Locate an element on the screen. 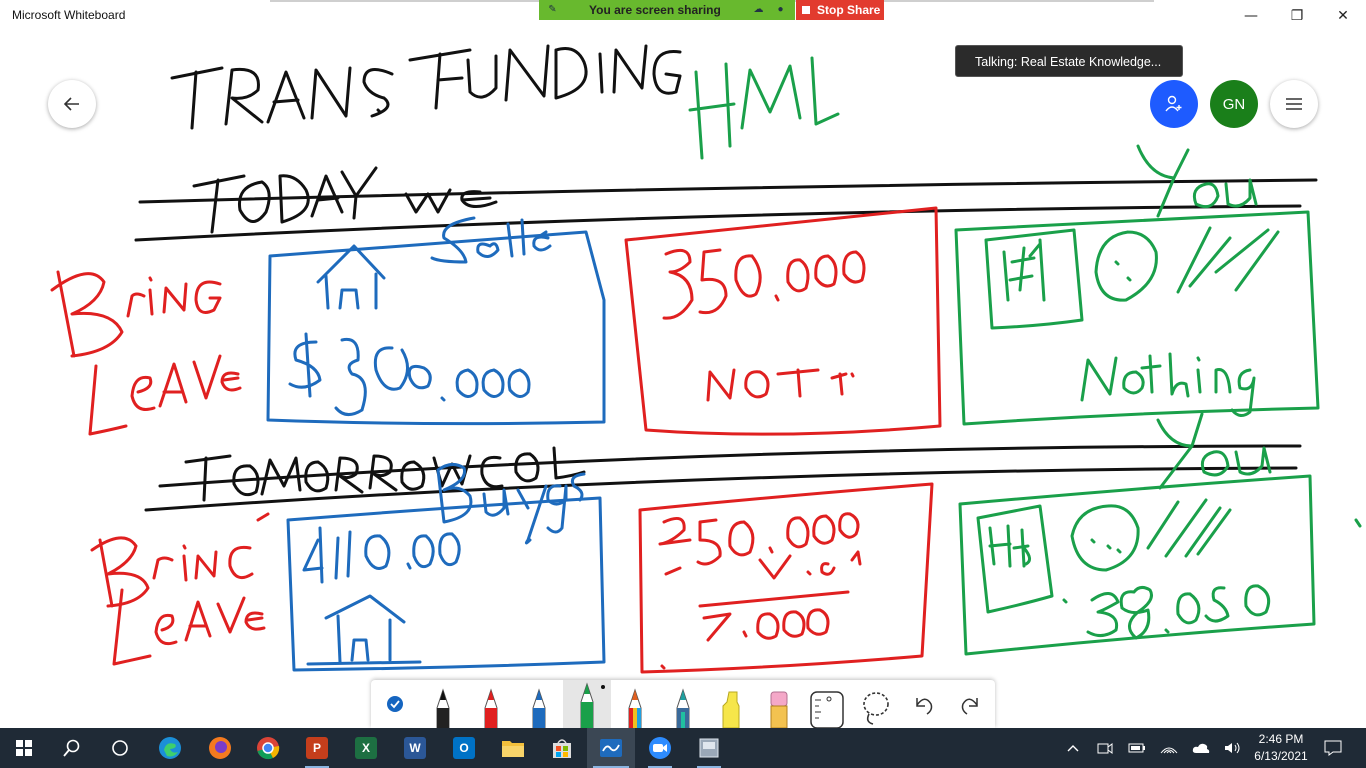 The width and height of the screenshot is (1366, 768). ink-heading is located at coordinates (426, 87).